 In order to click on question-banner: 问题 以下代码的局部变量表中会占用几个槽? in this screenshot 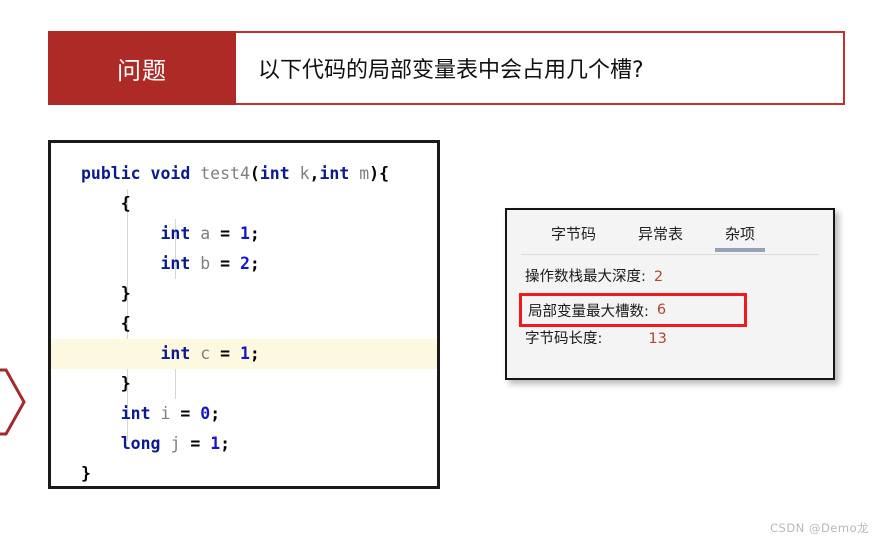, I will do `click(446, 68)`.